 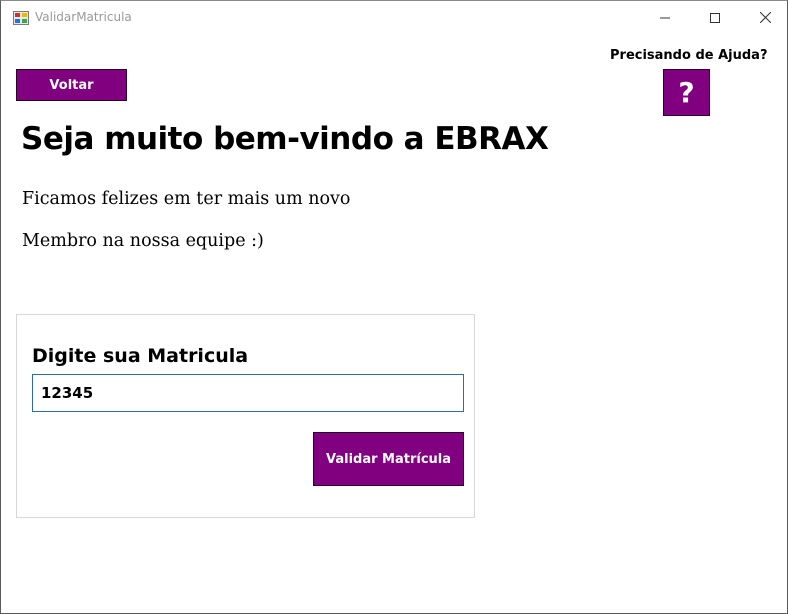 What do you see at coordinates (186, 199) in the screenshot?
I see `welcome-text-line-1: Ficamos felizes em ter mais um novo` at bounding box center [186, 199].